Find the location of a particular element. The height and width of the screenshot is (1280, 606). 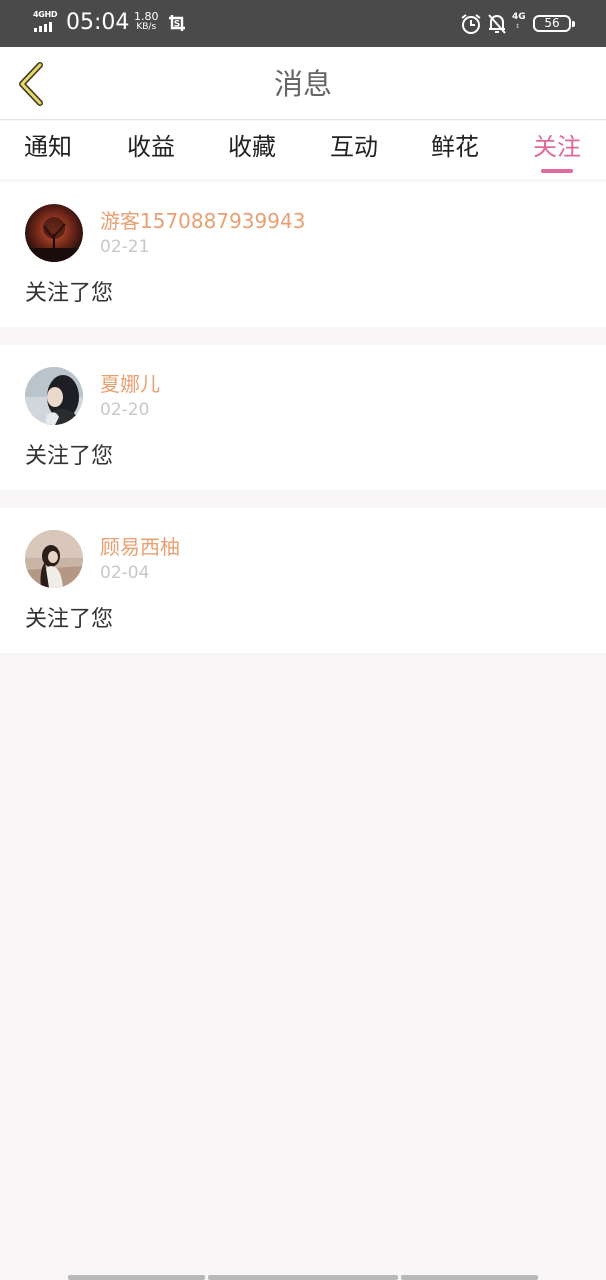

status-bar: 4GHD 05:04 1.80 KB/s S 4G ↕ 56 is located at coordinates (303, 23).